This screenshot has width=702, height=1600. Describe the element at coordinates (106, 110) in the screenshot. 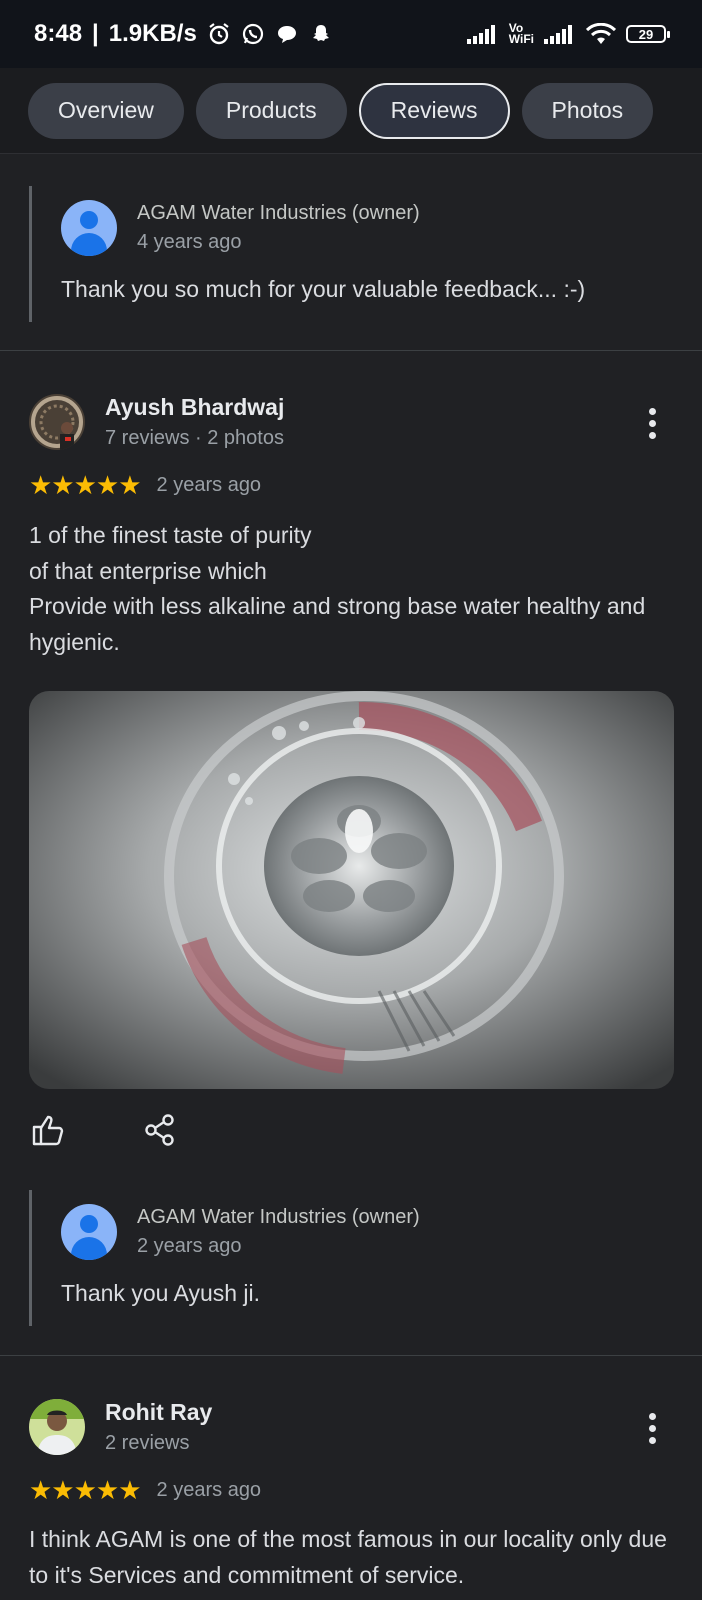

I see `tab-overview: Overview` at that location.